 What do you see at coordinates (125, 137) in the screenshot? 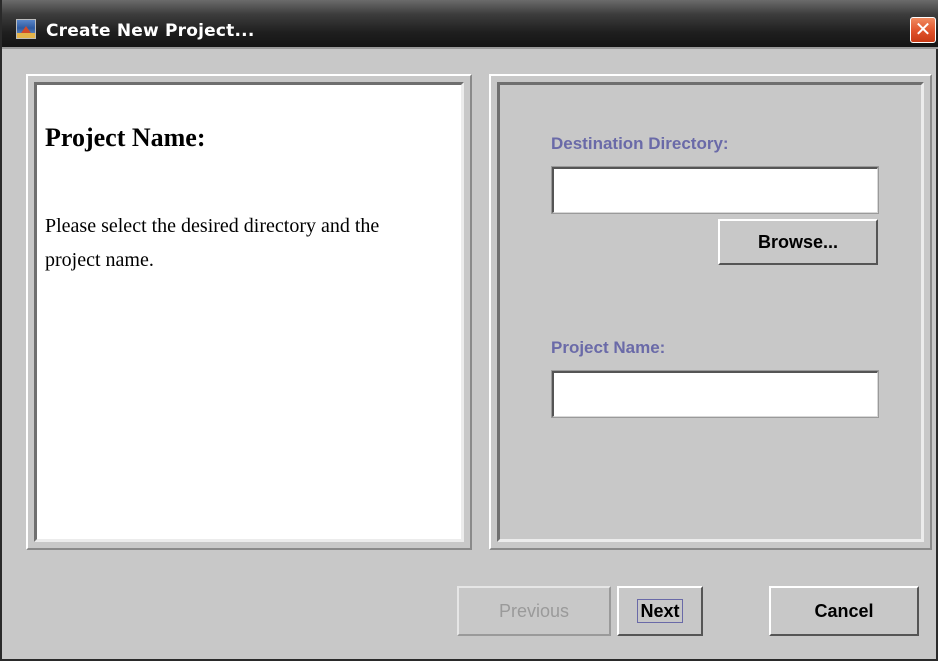
I see `description-heading: Project Name:` at bounding box center [125, 137].